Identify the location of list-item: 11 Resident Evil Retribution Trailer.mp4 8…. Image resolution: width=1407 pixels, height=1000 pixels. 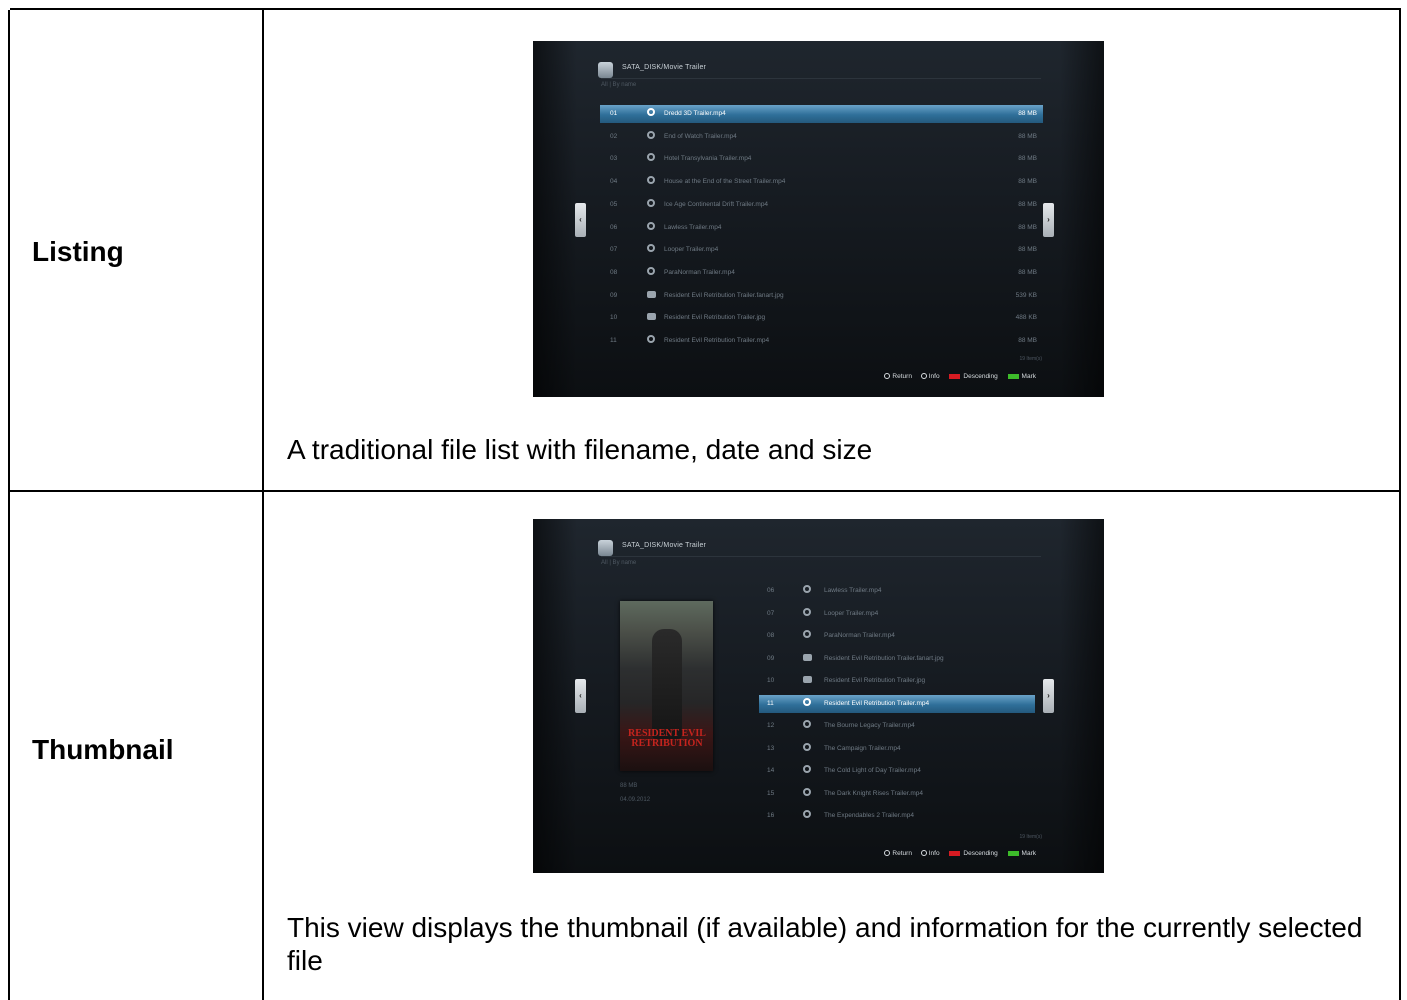
(821, 341).